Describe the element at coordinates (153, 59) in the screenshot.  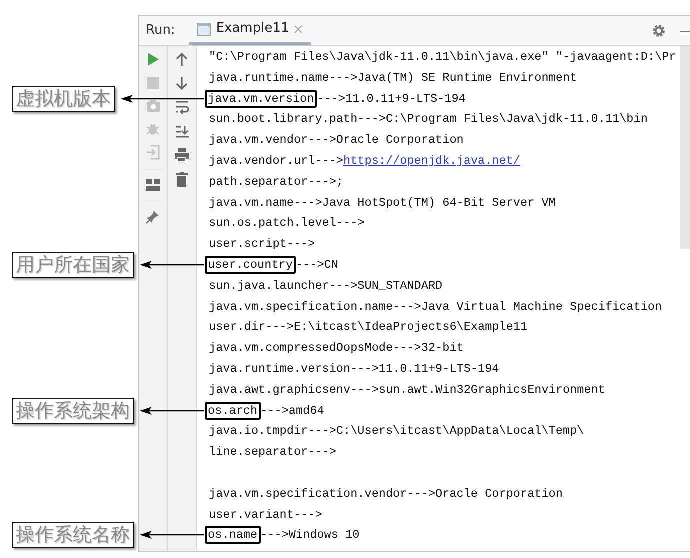
I see `run-icon` at that location.